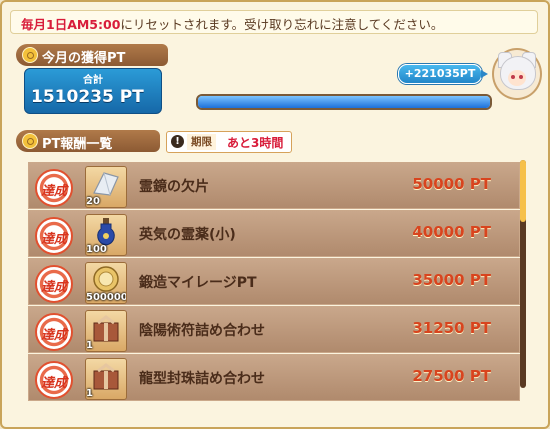  What do you see at coordinates (282, 24) in the screenshot?
I see `reset-notice-text: にリセットされます。受け取り忘れに注意してください。` at bounding box center [282, 24].